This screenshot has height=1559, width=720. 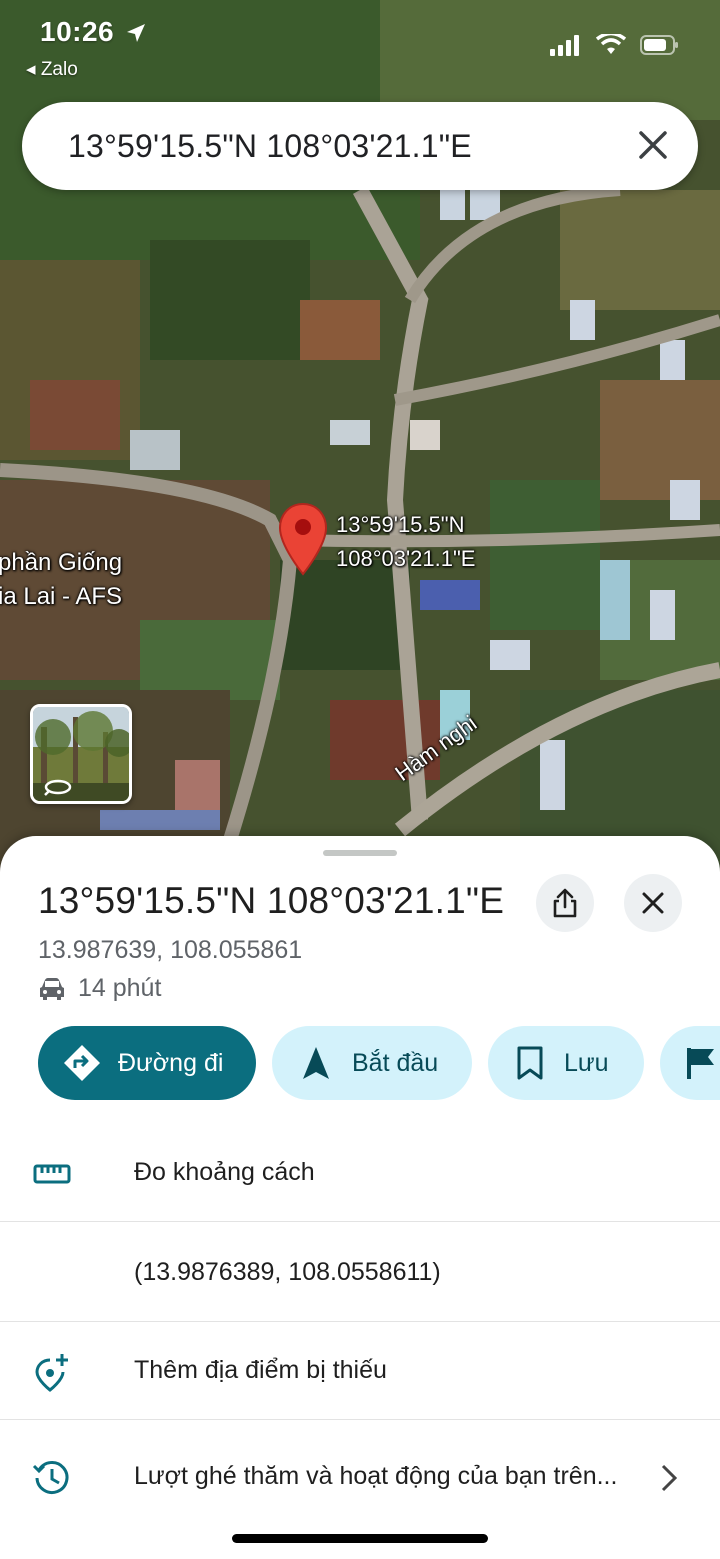 What do you see at coordinates (82, 1063) in the screenshot?
I see `directions-icon` at bounding box center [82, 1063].